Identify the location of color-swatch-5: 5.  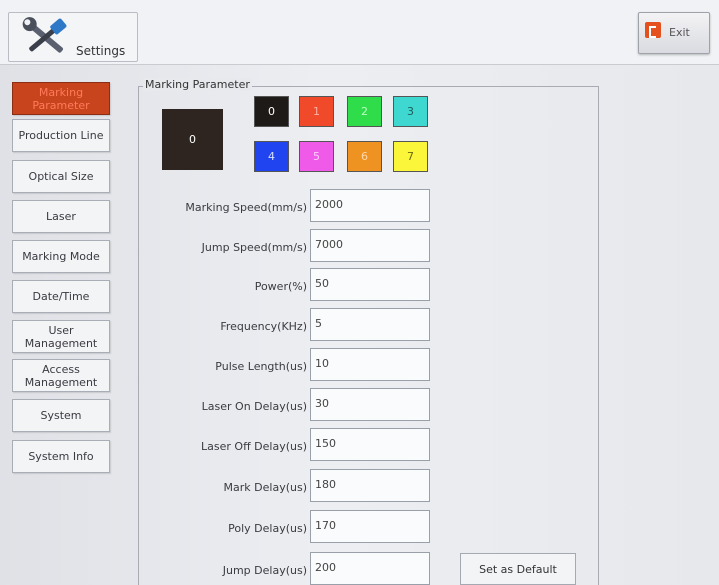
(316, 156).